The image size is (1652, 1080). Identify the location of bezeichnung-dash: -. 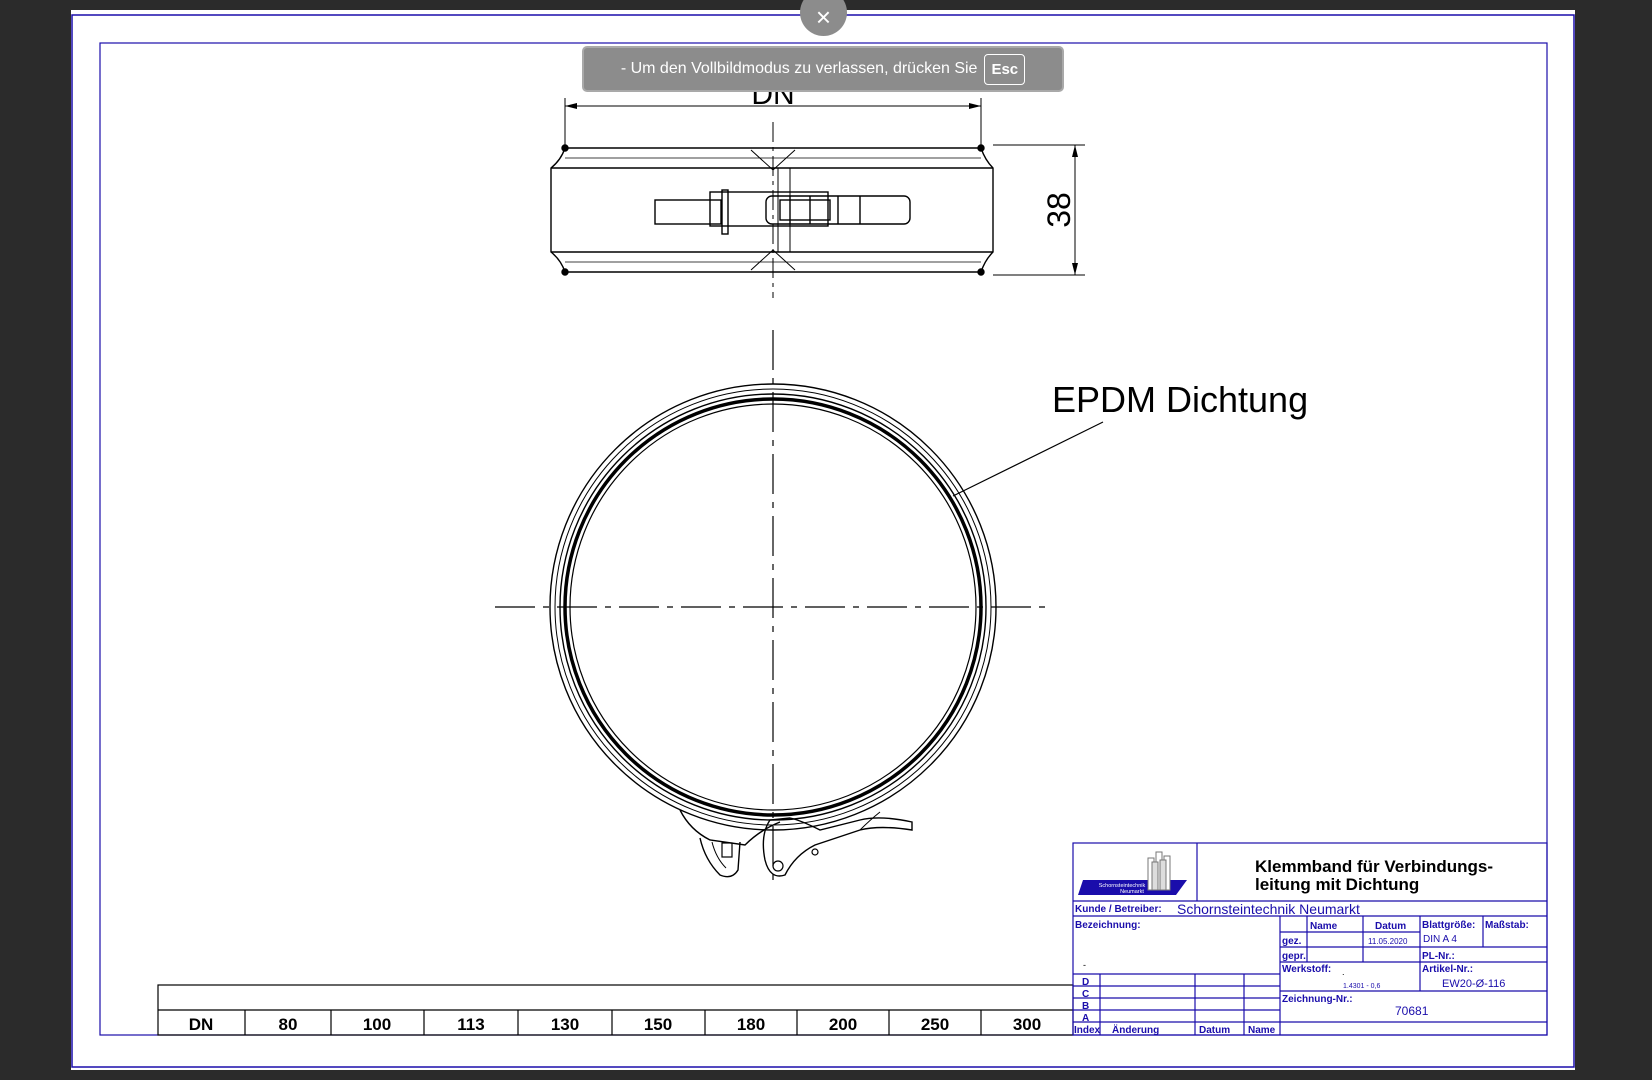
(1084, 965).